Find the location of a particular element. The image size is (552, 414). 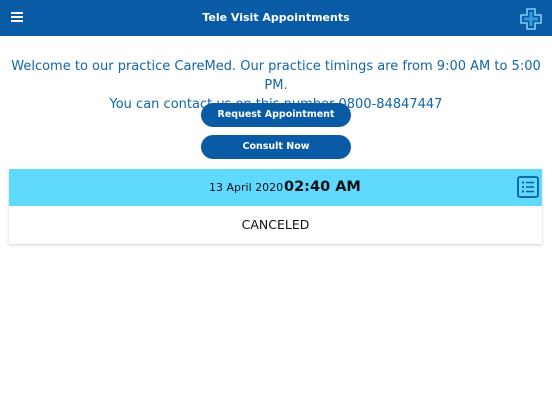

app-title: Tele Visit Appointments is located at coordinates (276, 17).